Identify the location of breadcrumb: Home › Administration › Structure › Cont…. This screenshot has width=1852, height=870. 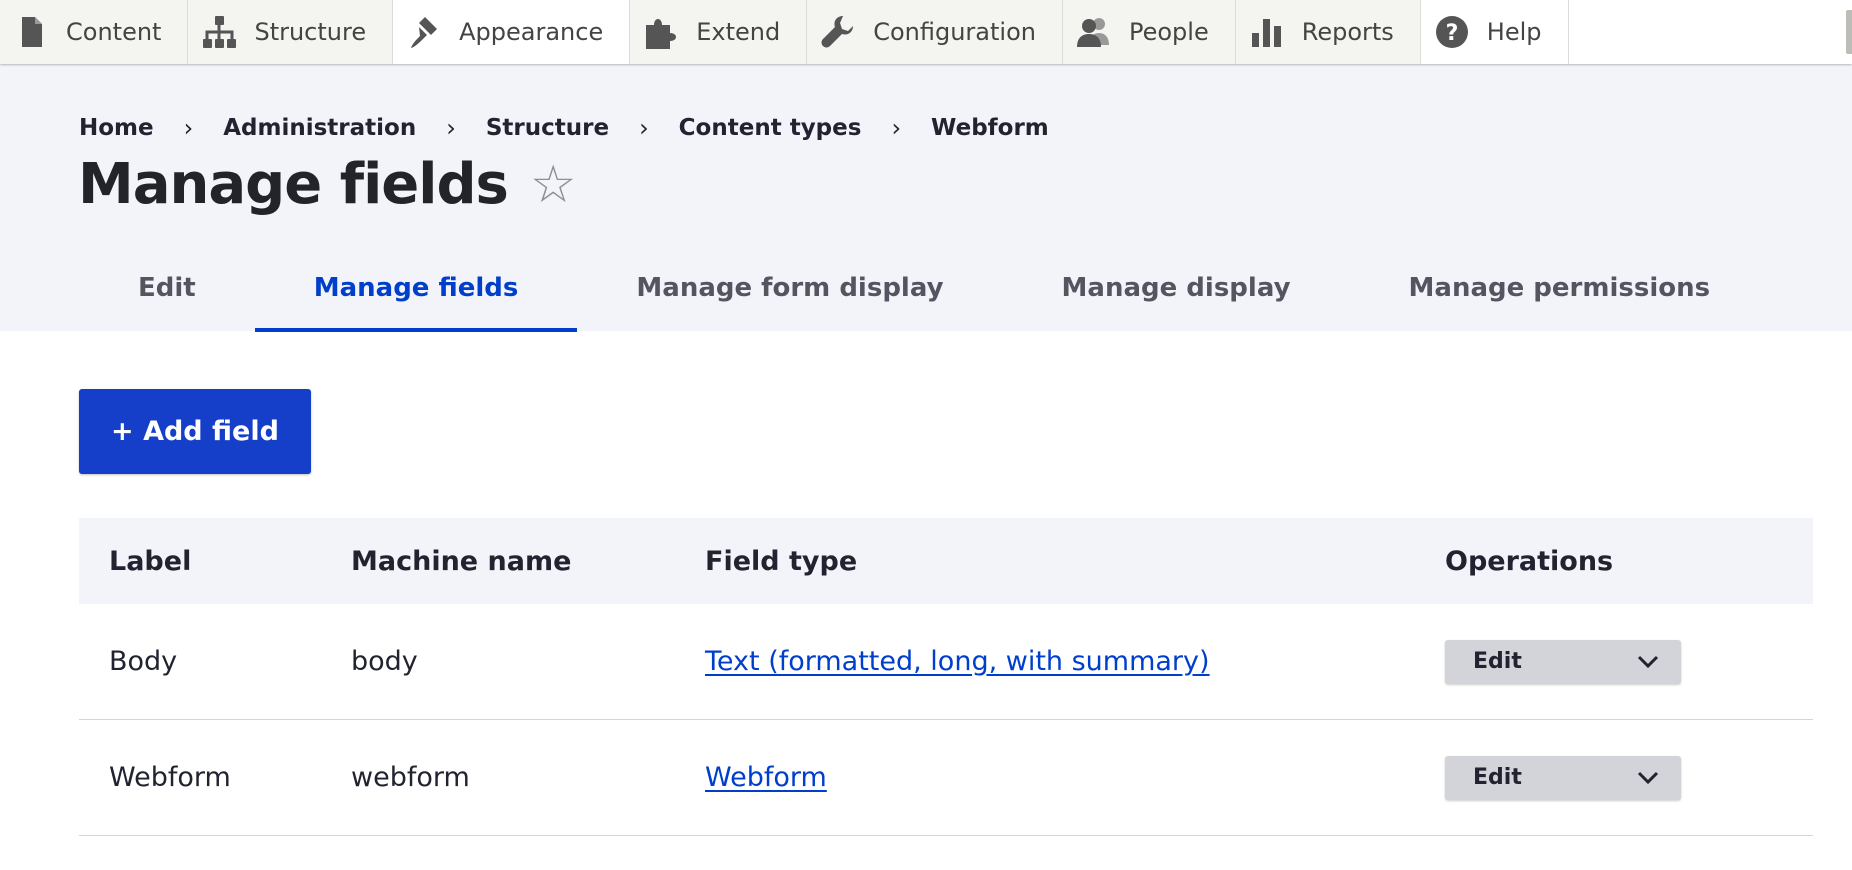
(564, 128).